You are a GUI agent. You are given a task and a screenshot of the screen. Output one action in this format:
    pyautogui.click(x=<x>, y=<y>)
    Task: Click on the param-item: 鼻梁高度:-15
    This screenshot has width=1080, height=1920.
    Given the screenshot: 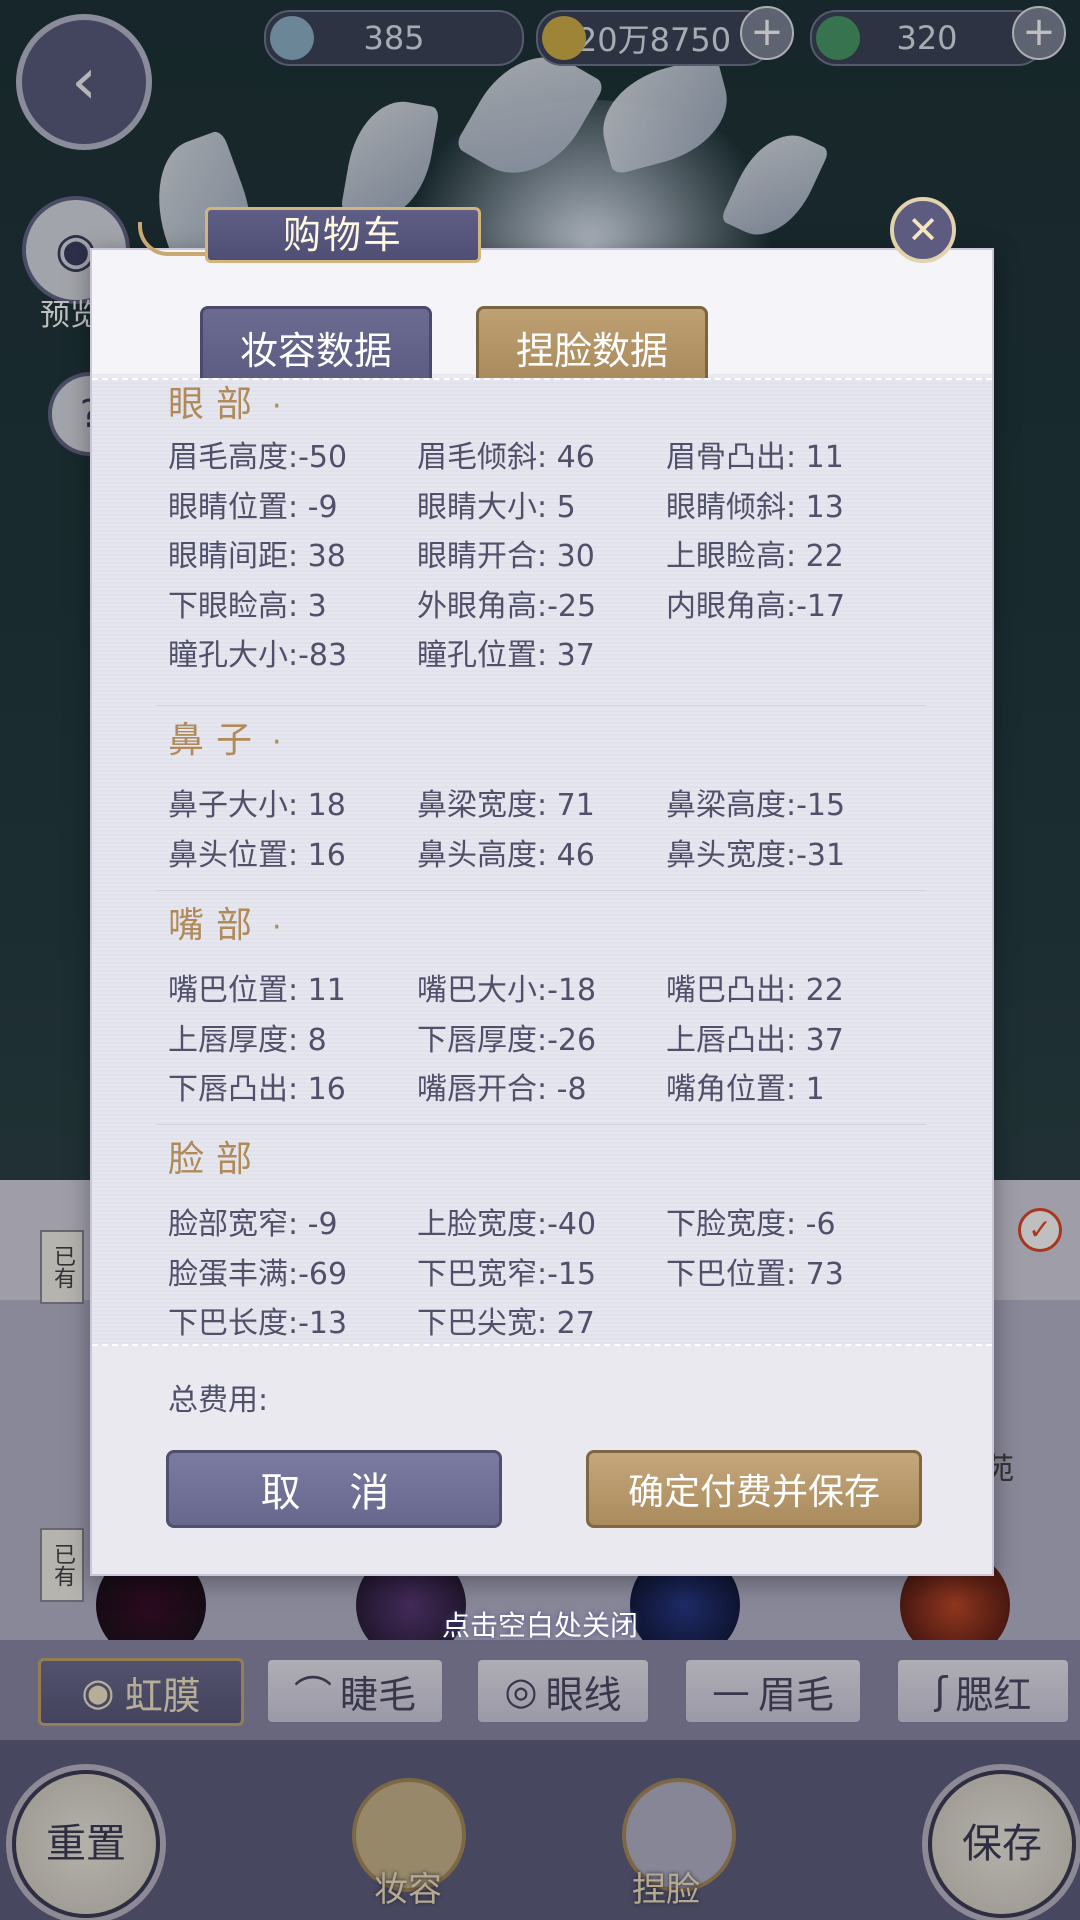 What is the action you would take?
    pyautogui.click(x=756, y=805)
    